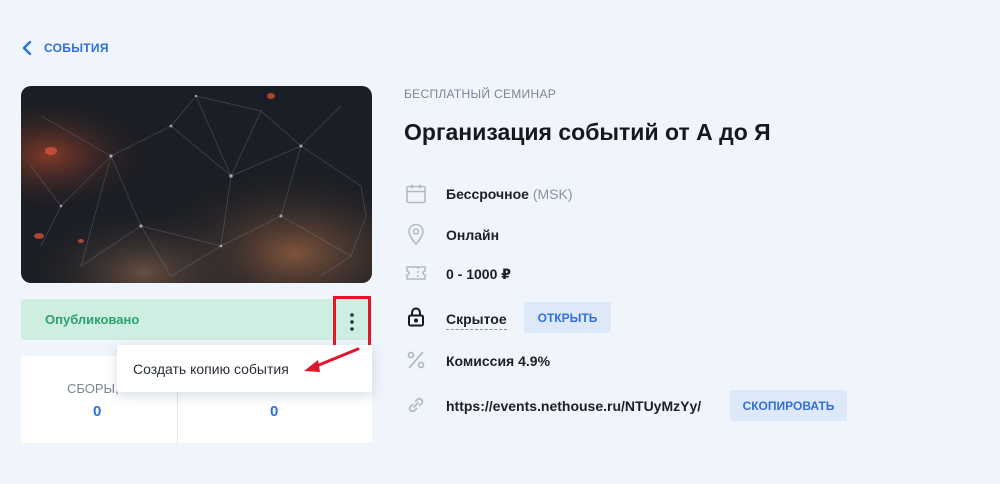  Describe the element at coordinates (587, 132) in the screenshot. I see `event-title: Организация событий от А до Я` at that location.